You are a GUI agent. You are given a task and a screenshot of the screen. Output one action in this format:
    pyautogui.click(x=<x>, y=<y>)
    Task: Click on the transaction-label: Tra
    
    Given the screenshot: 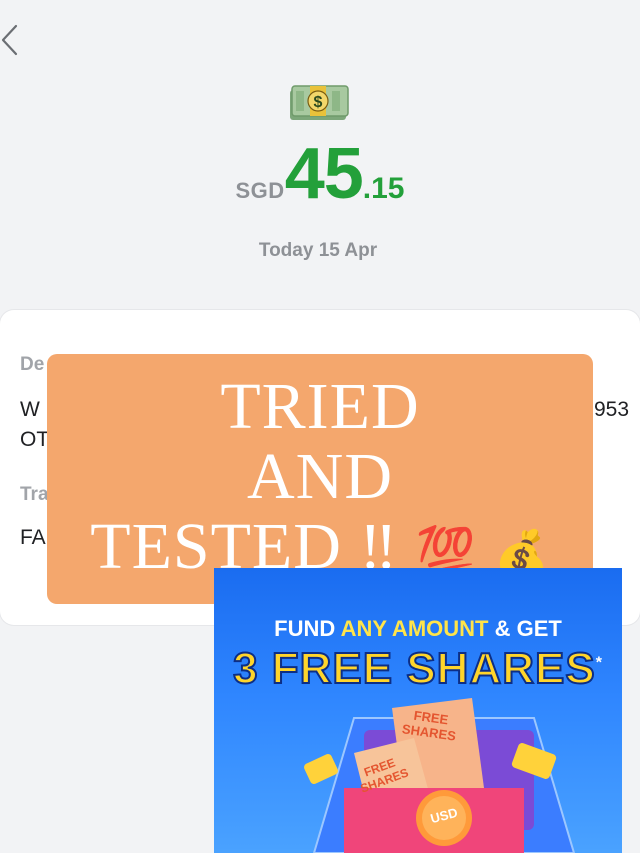 What is the action you would take?
    pyautogui.click(x=34, y=494)
    